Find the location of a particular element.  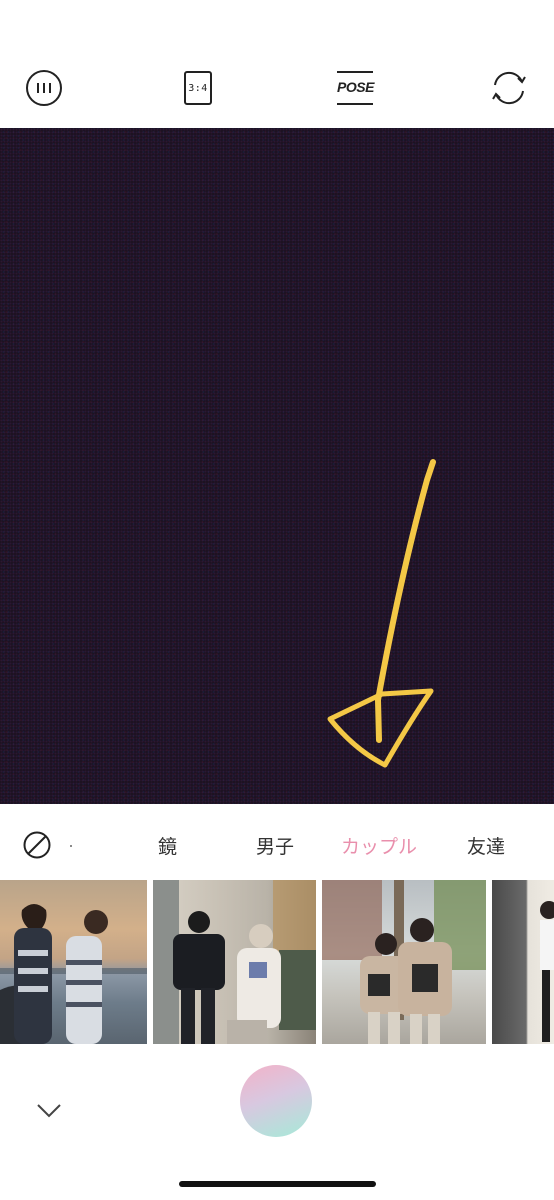

pose-thumbnail-strip is located at coordinates (277, 962).